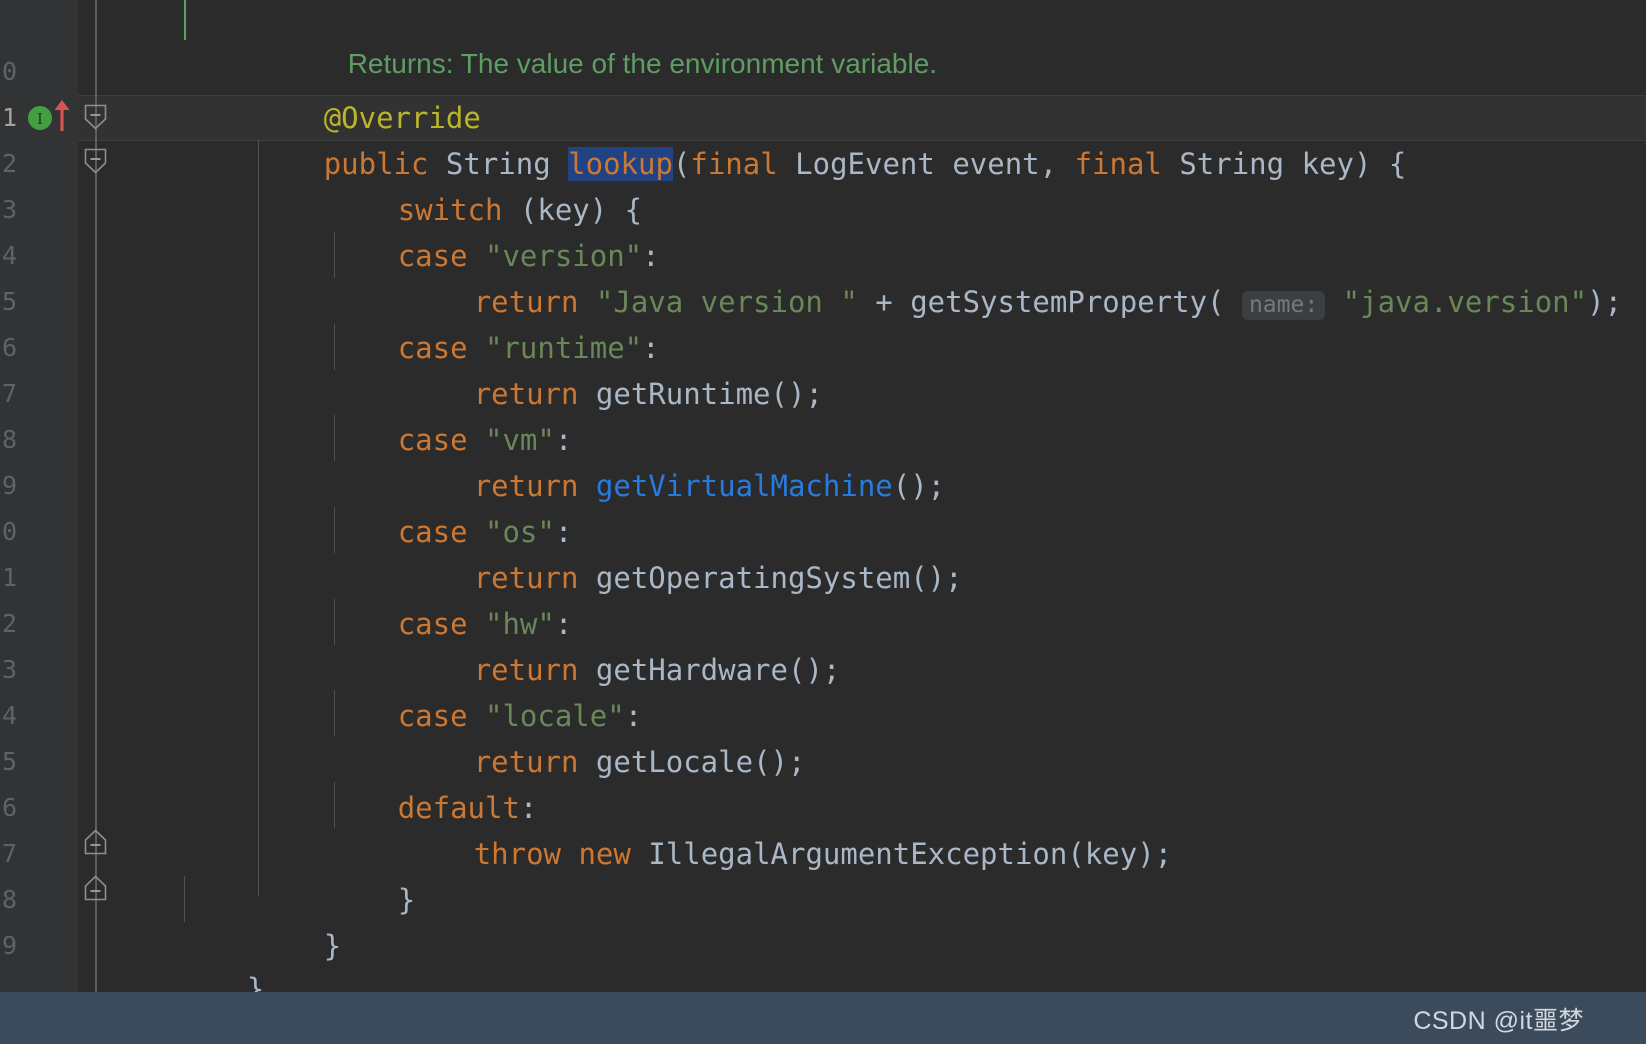  Describe the element at coordinates (990, 552) in the screenshot. I see `code-line-return-os: return getOperatingSystem();` at that location.